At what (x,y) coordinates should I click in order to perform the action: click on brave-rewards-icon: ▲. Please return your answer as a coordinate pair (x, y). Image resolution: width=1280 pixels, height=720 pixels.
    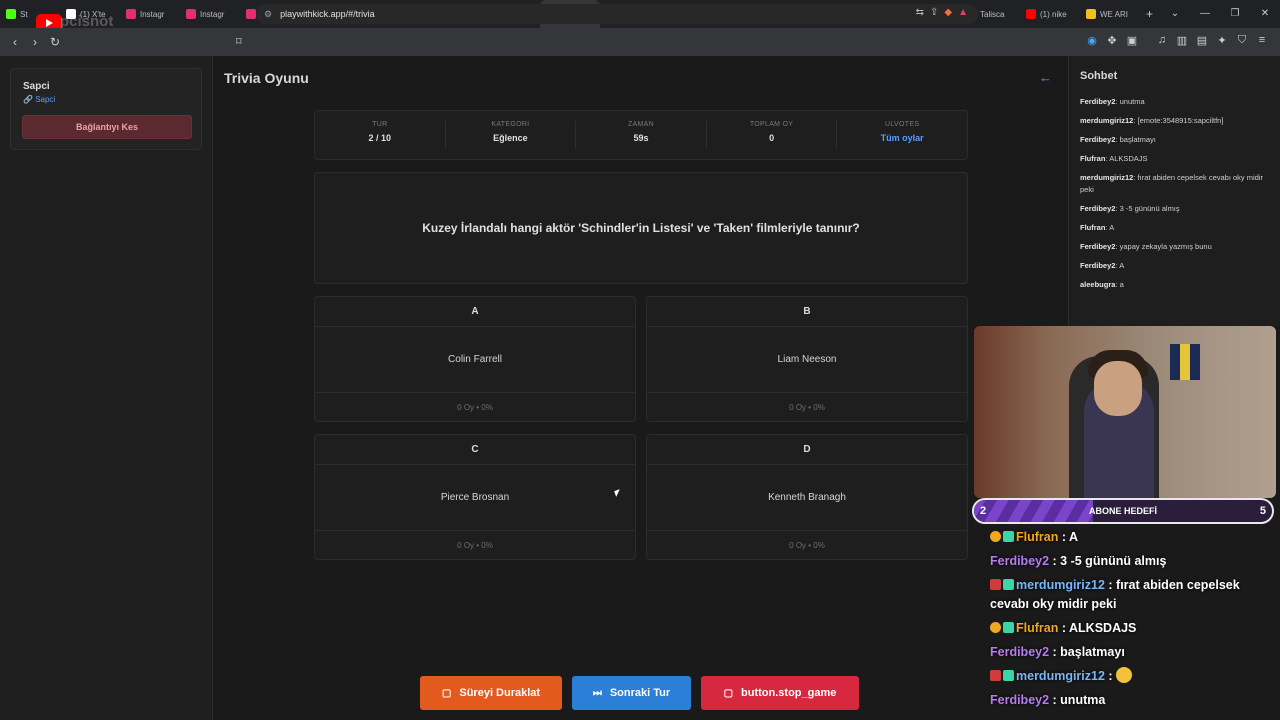
    Looking at the image, I should click on (963, 12).